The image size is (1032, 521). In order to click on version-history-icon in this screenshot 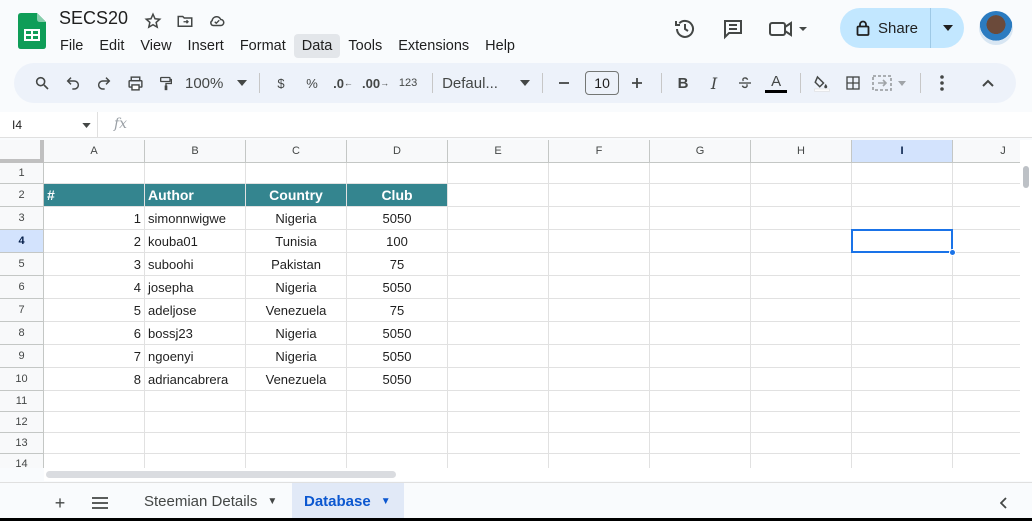, I will do `click(685, 29)`.